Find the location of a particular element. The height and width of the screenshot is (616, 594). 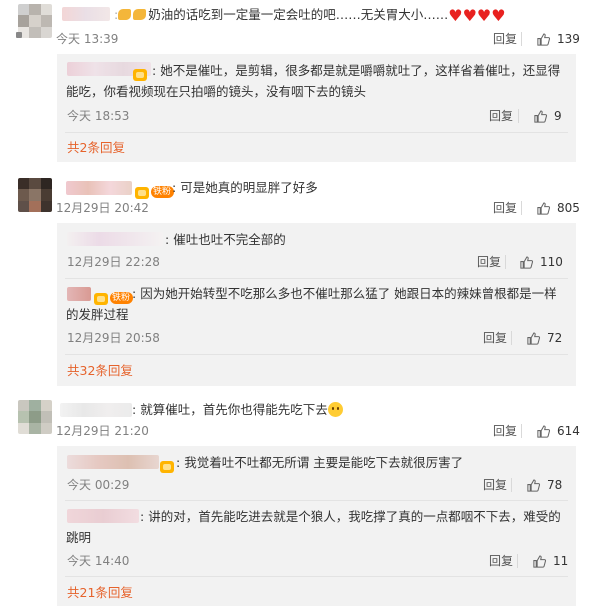

like-button: 110 is located at coordinates (541, 262).